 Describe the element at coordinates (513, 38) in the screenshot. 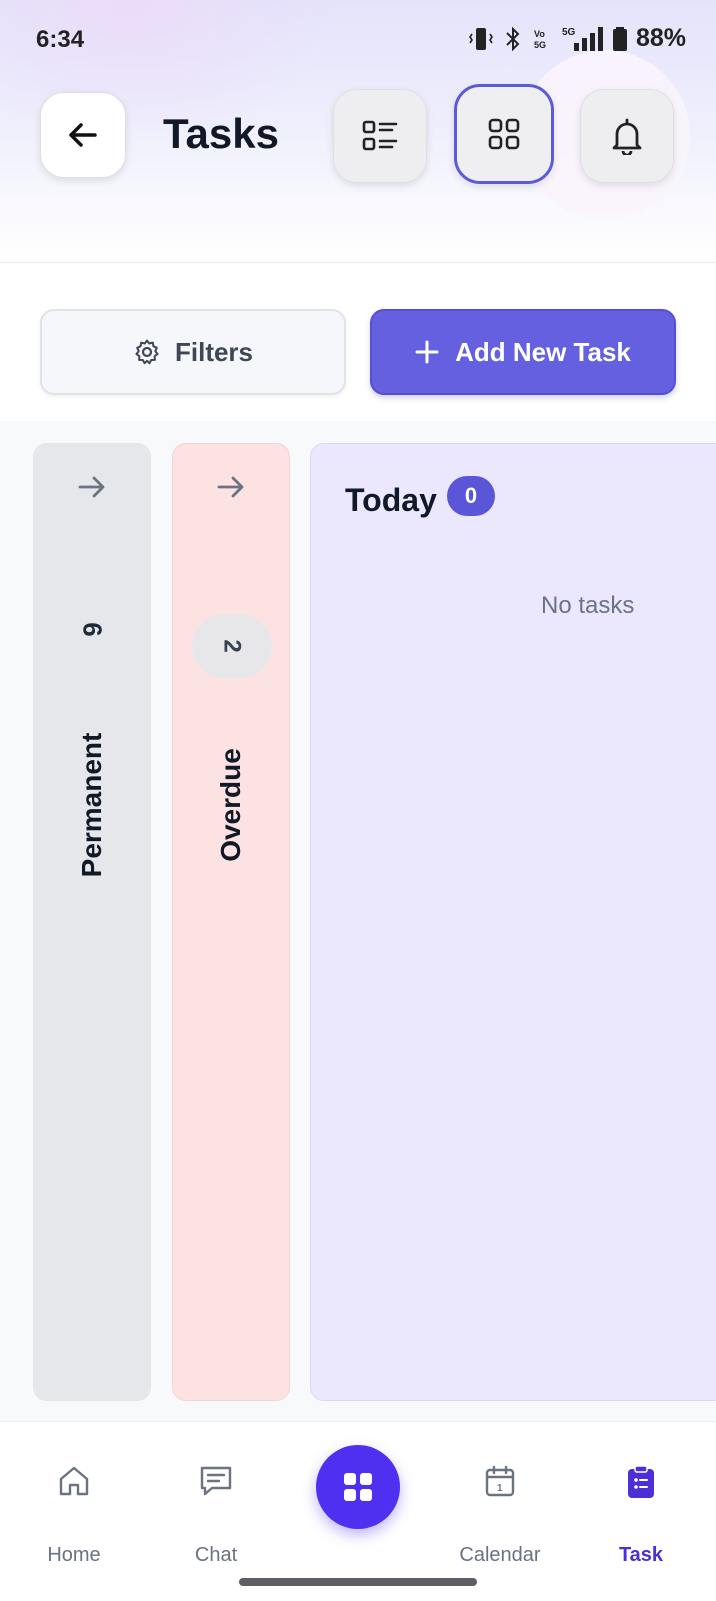

I see `bluetooth-icon` at that location.